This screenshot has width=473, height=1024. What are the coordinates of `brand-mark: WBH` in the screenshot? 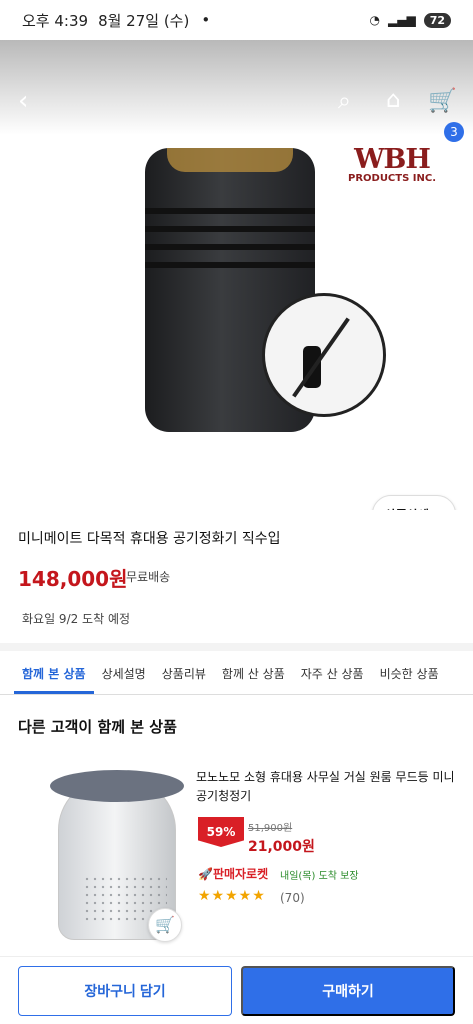 It's located at (392, 159).